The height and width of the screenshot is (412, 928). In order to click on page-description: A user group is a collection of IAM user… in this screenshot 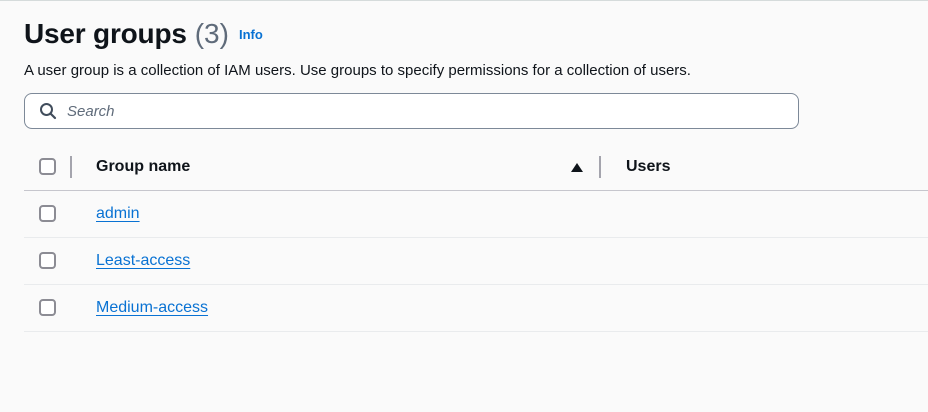, I will do `click(357, 70)`.